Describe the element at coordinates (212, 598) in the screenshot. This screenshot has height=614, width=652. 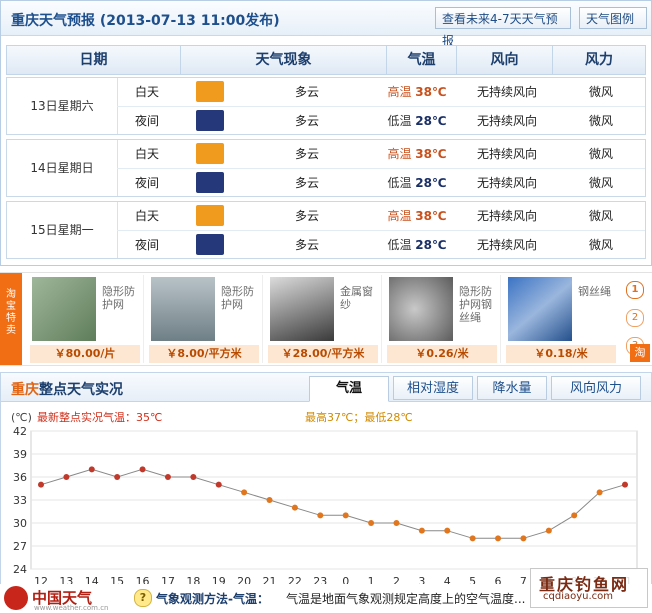
I see `help-label: 气象观测方法-气温：` at that location.